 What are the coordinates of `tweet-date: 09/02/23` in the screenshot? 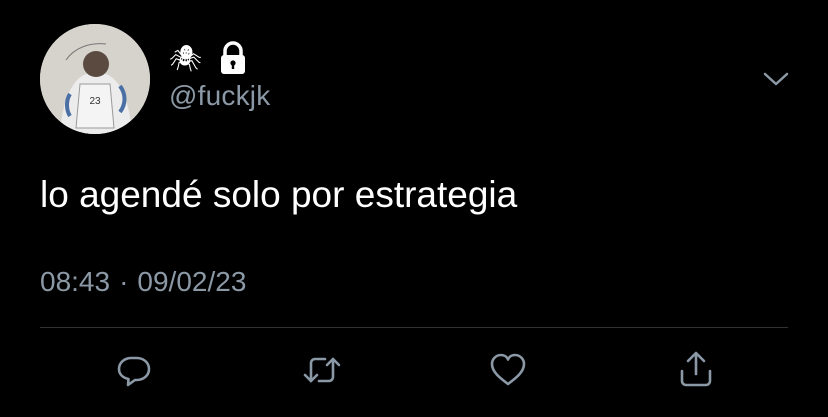 It's located at (192, 281).